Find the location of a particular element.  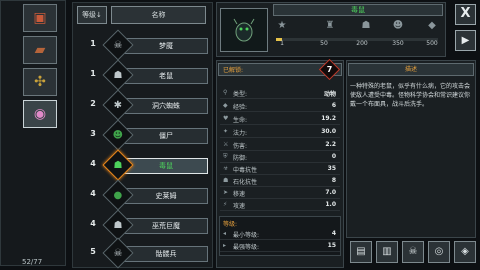

stat-icon: ◂ is located at coordinates (225, 233).